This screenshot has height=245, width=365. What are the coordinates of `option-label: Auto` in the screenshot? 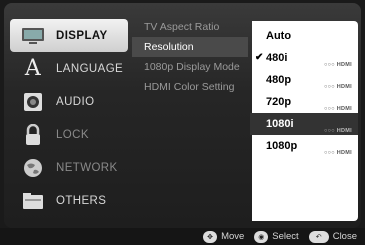 It's located at (279, 36).